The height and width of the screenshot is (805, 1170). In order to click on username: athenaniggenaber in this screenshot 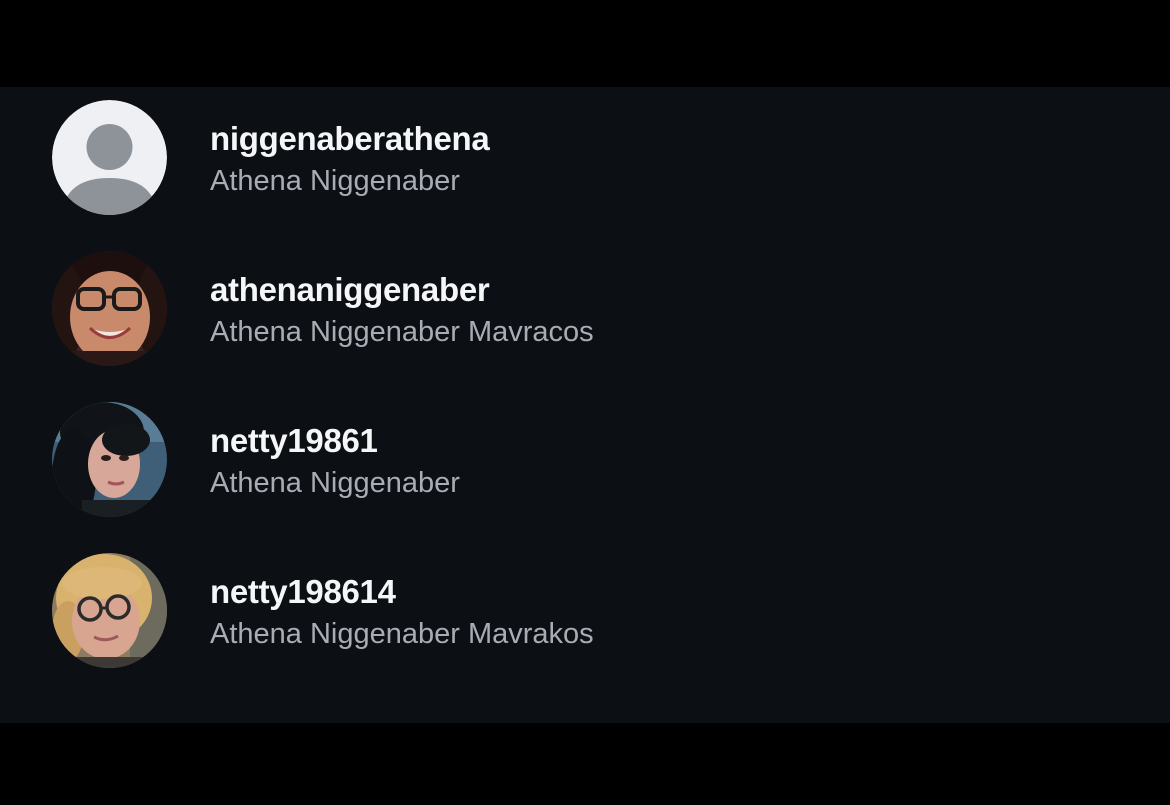, I will do `click(350, 289)`.